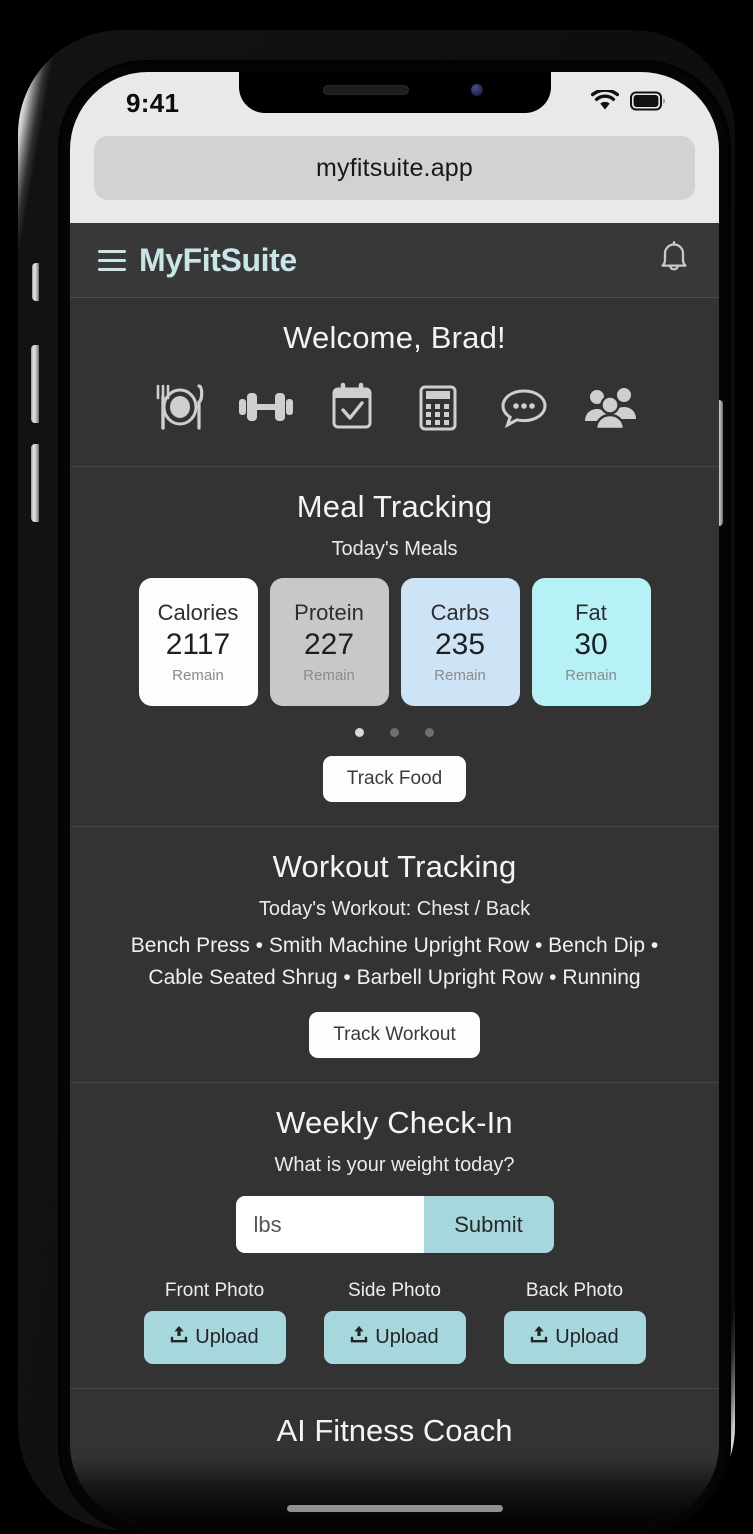 This screenshot has height=1534, width=753. What do you see at coordinates (648, 103) in the screenshot?
I see `battery-full-icon` at bounding box center [648, 103].